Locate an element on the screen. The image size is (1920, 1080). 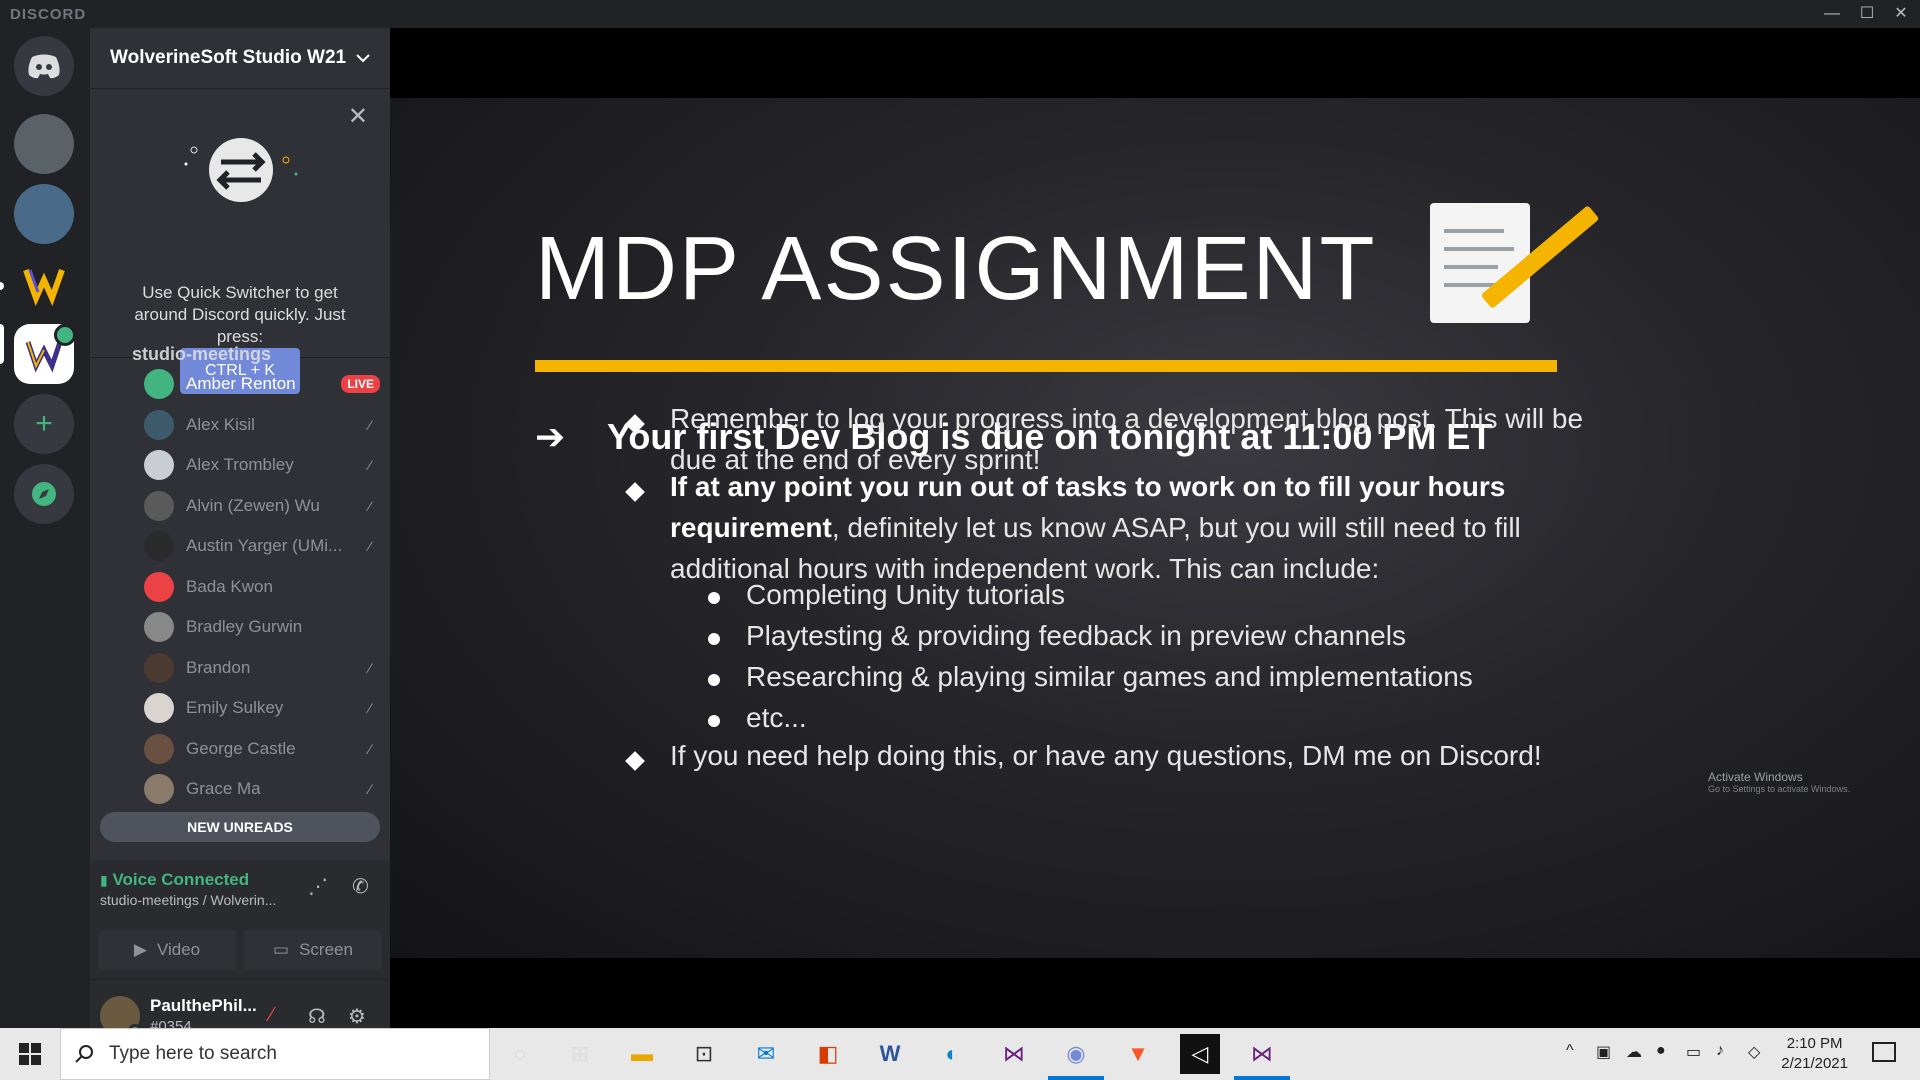
minimize-button: — is located at coordinates (1832, 14).